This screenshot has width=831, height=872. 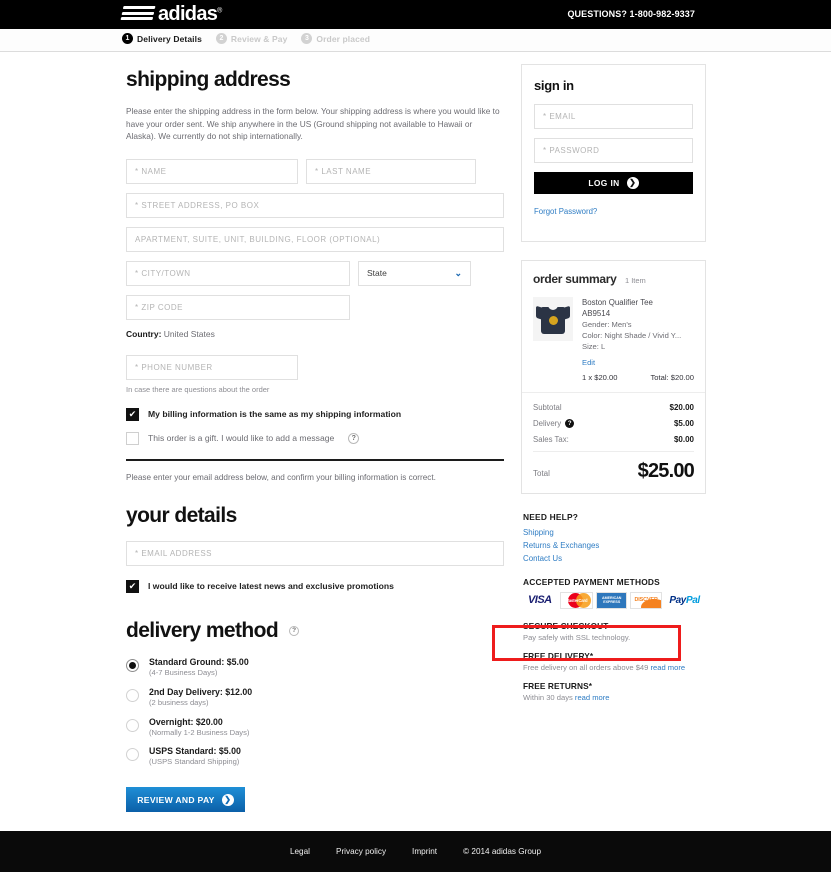 I want to click on review-and-pay-label: REVIEW AND PAY, so click(x=176, y=799).